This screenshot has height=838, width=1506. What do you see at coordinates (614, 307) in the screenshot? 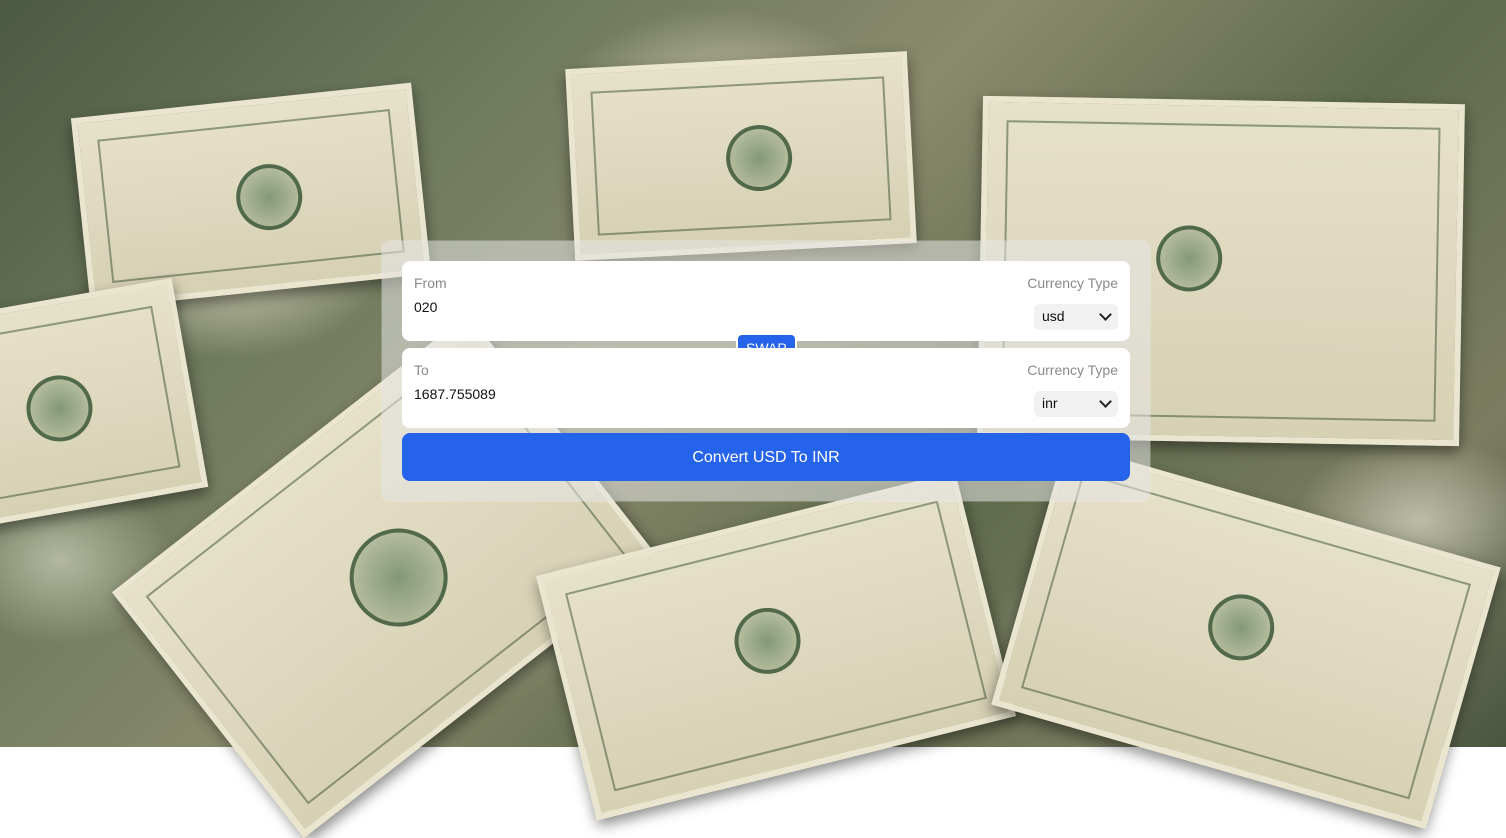
I see `from-amount-input` at bounding box center [614, 307].